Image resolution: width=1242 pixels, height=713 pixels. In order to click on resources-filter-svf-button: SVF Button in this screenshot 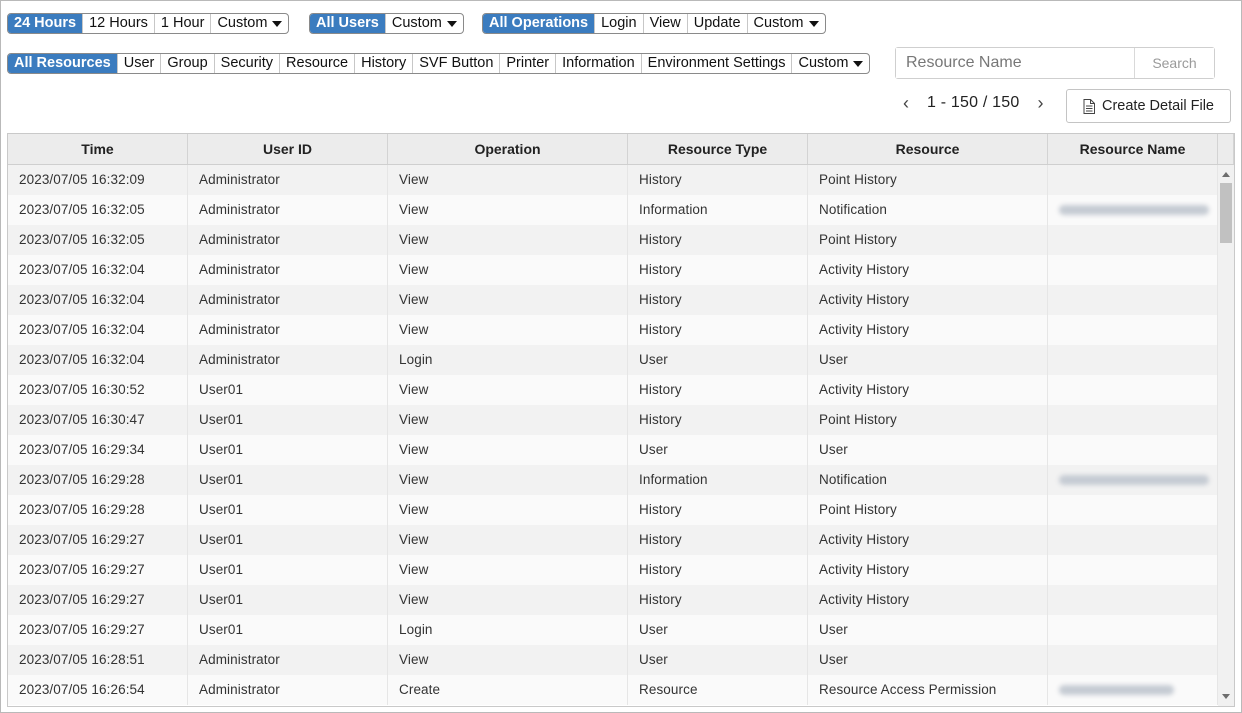, I will do `click(455, 63)`.